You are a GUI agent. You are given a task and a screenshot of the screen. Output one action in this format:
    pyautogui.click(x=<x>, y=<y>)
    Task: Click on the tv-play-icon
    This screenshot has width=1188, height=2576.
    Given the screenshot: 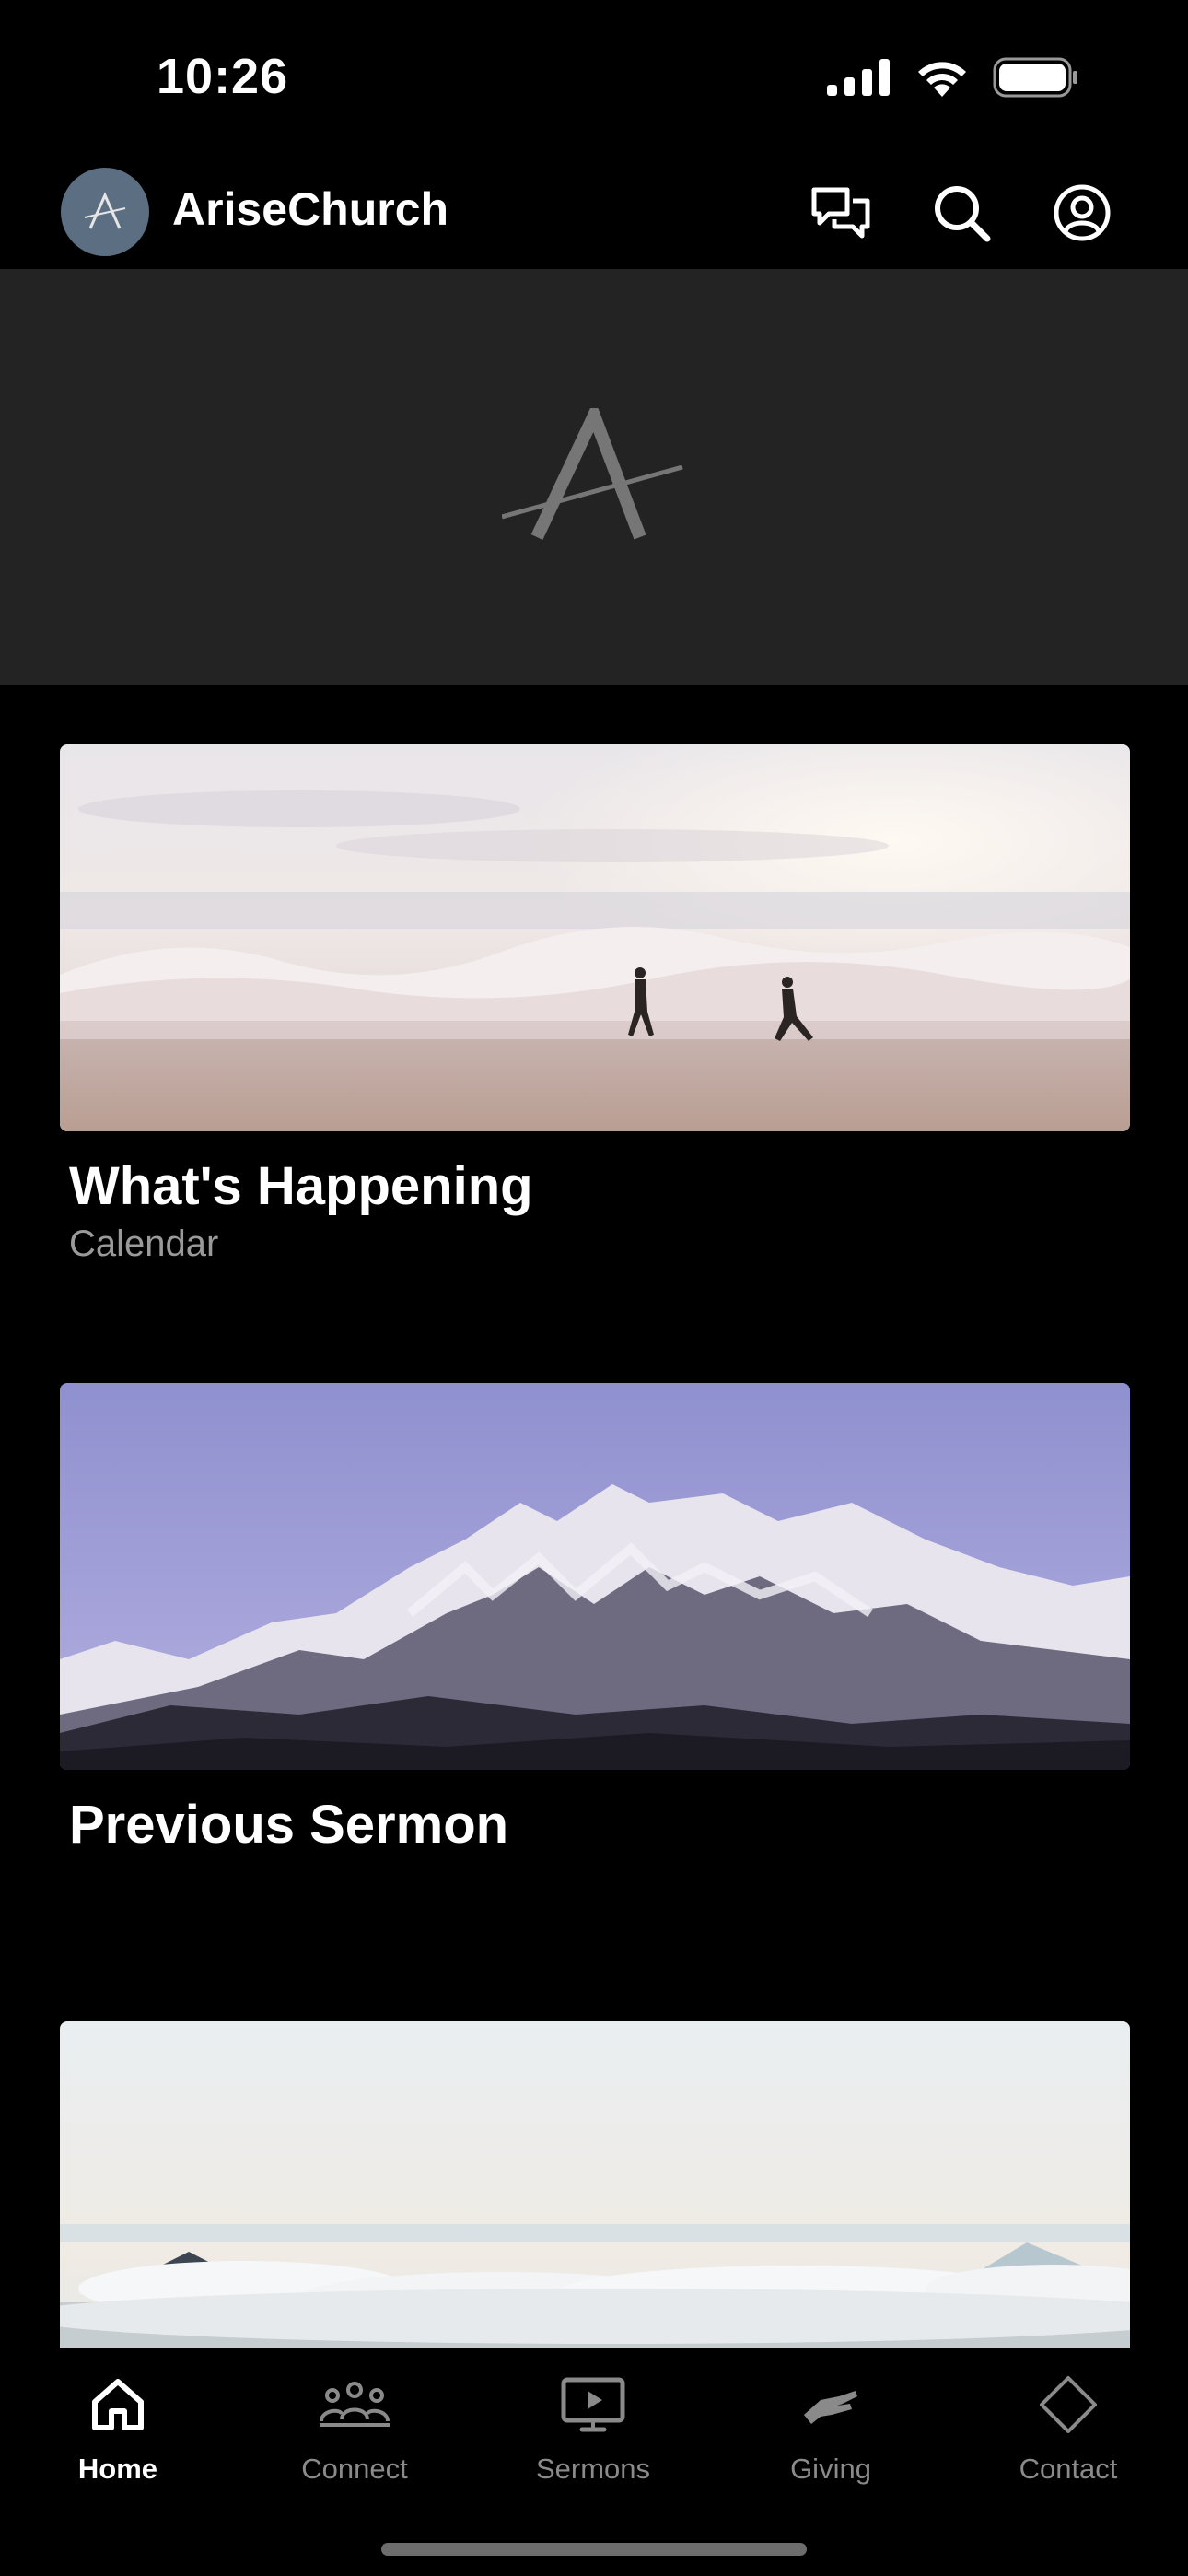 What is the action you would take?
    pyautogui.click(x=593, y=2404)
    